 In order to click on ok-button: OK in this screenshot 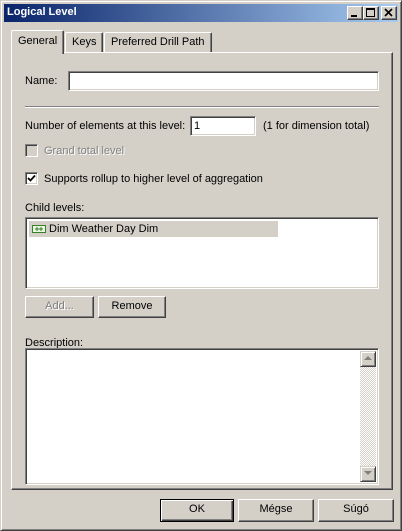, I will do `click(197, 510)`.